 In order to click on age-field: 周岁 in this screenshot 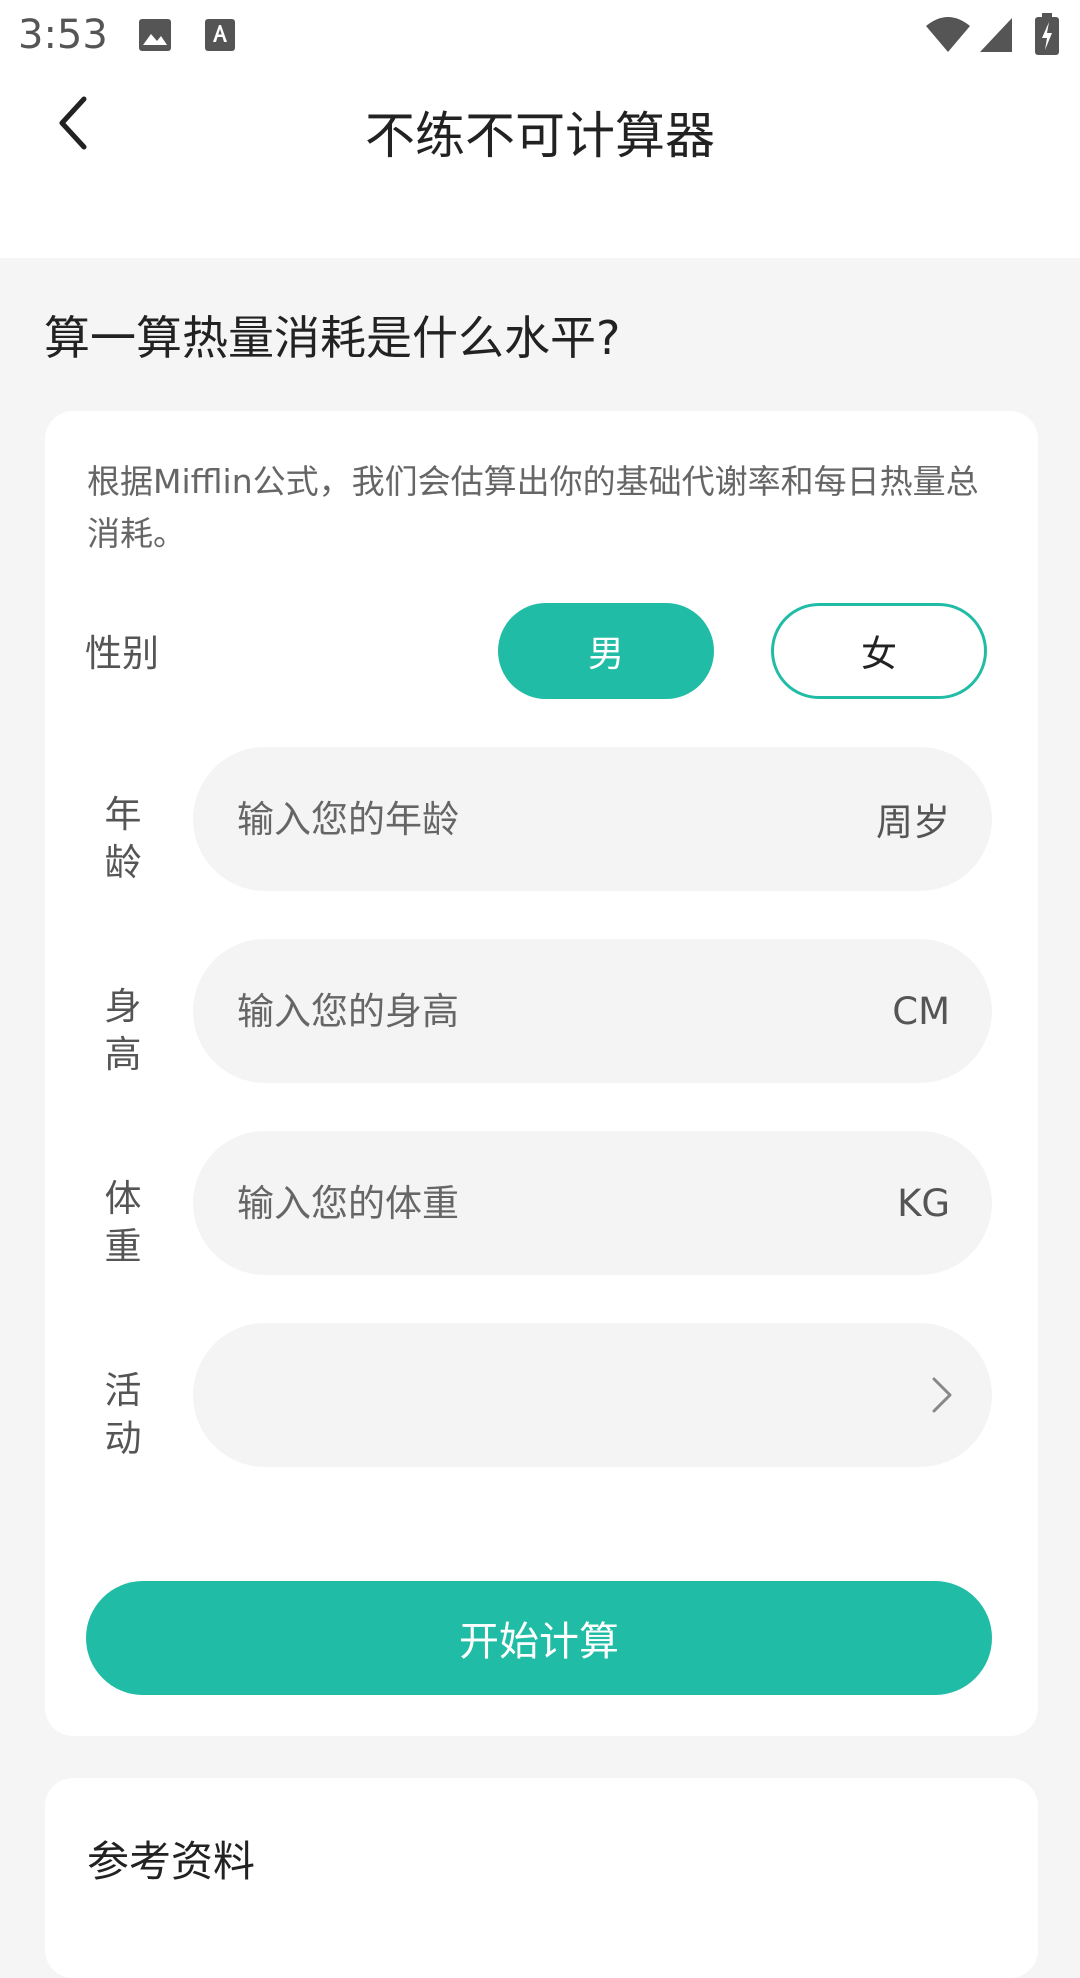, I will do `click(592, 819)`.